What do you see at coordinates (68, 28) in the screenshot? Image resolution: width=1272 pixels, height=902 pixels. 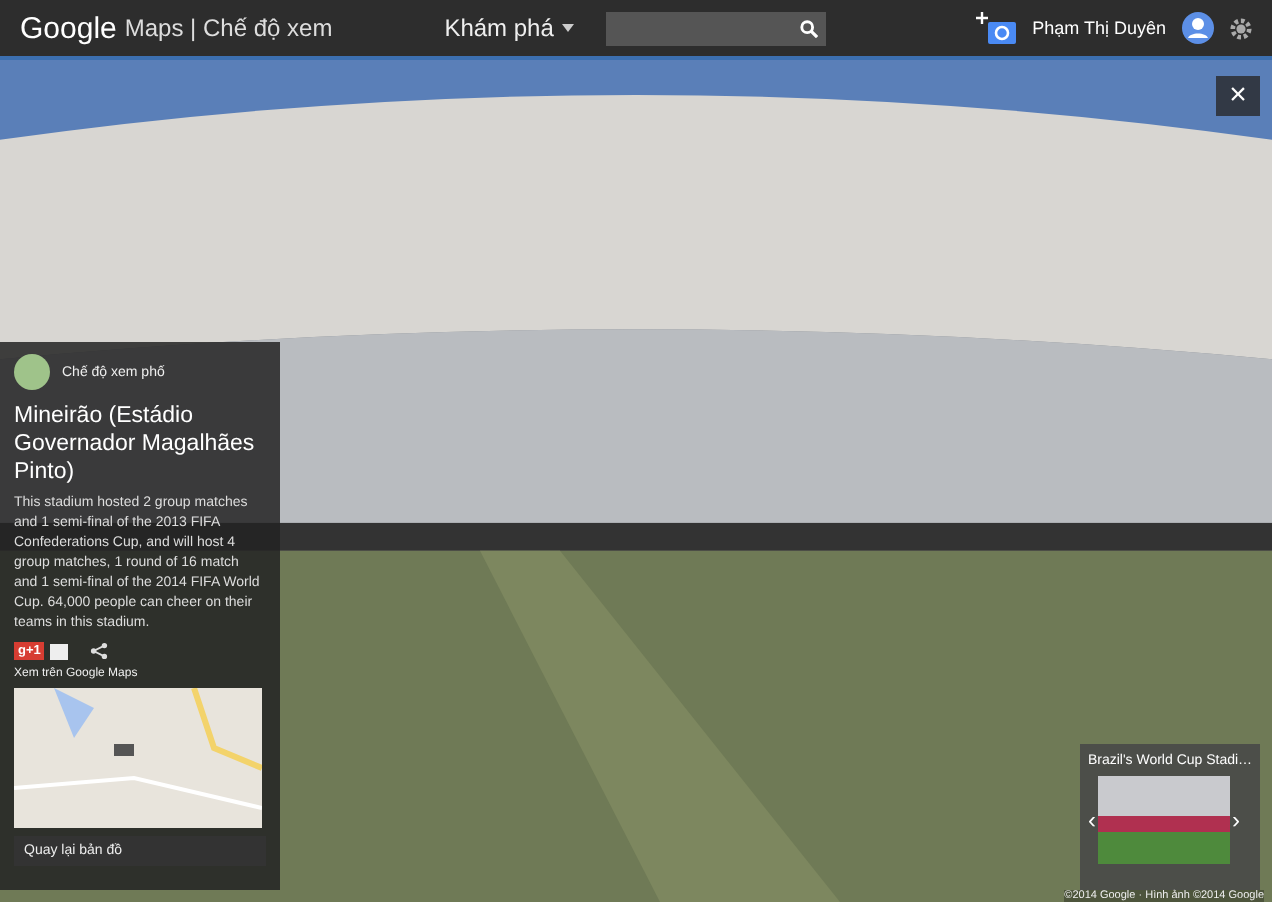 I see `logo: Google` at bounding box center [68, 28].